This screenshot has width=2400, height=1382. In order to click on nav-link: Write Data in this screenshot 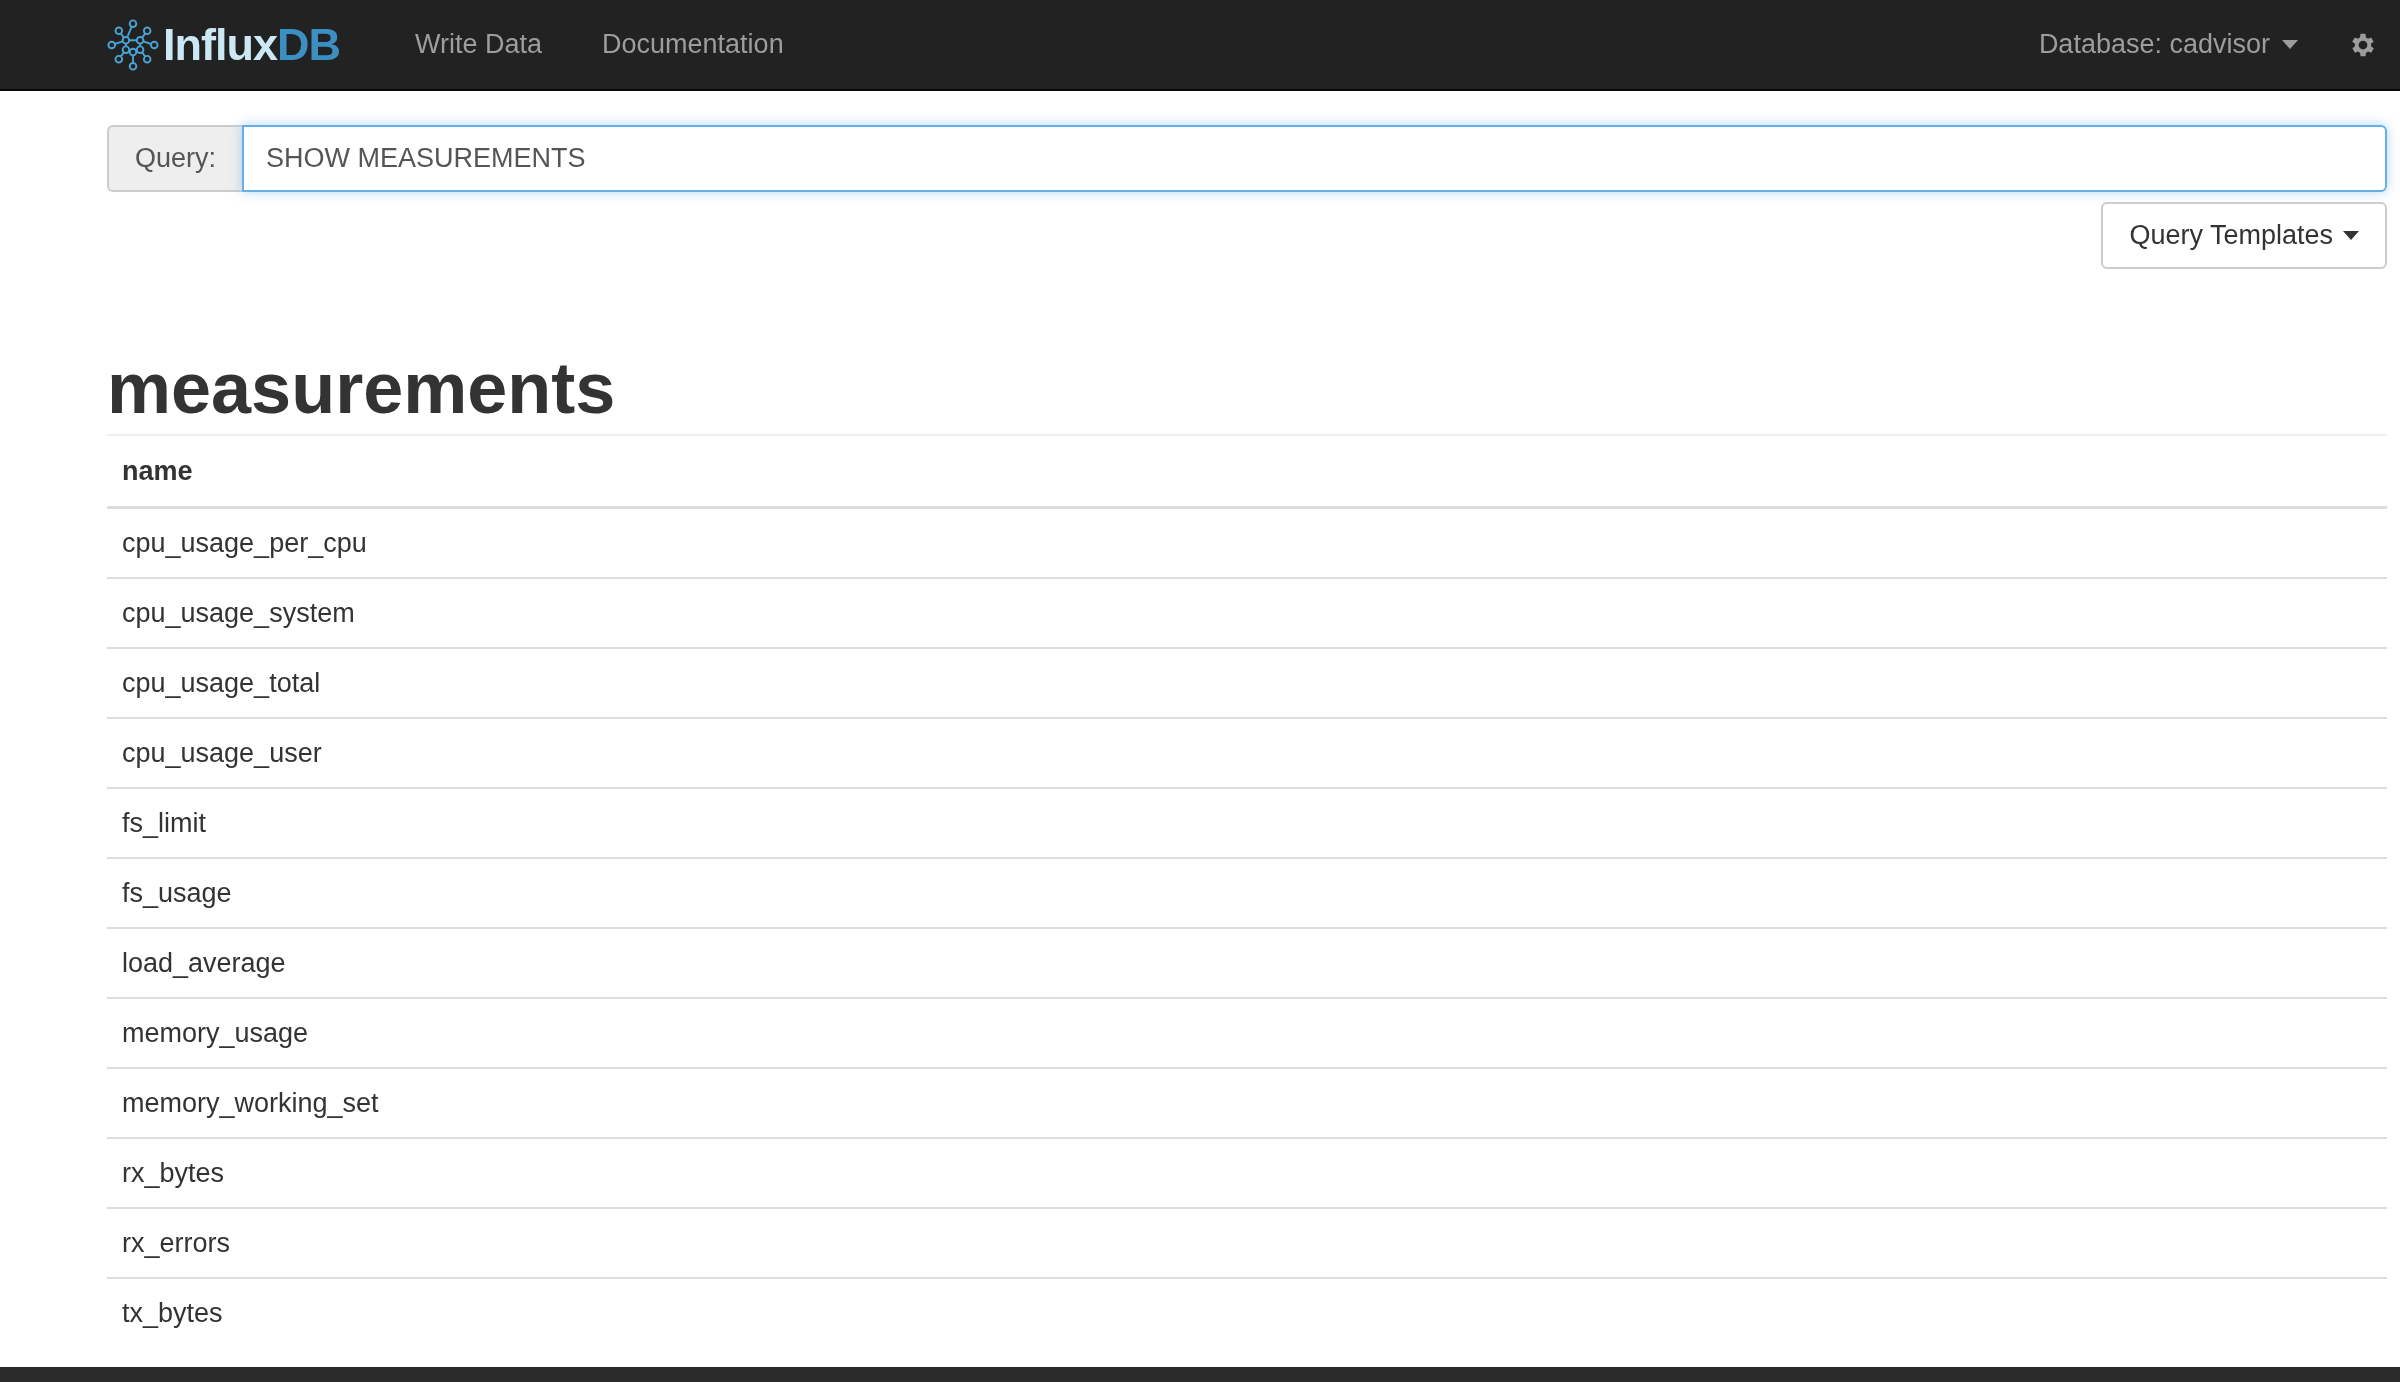, I will do `click(479, 44)`.